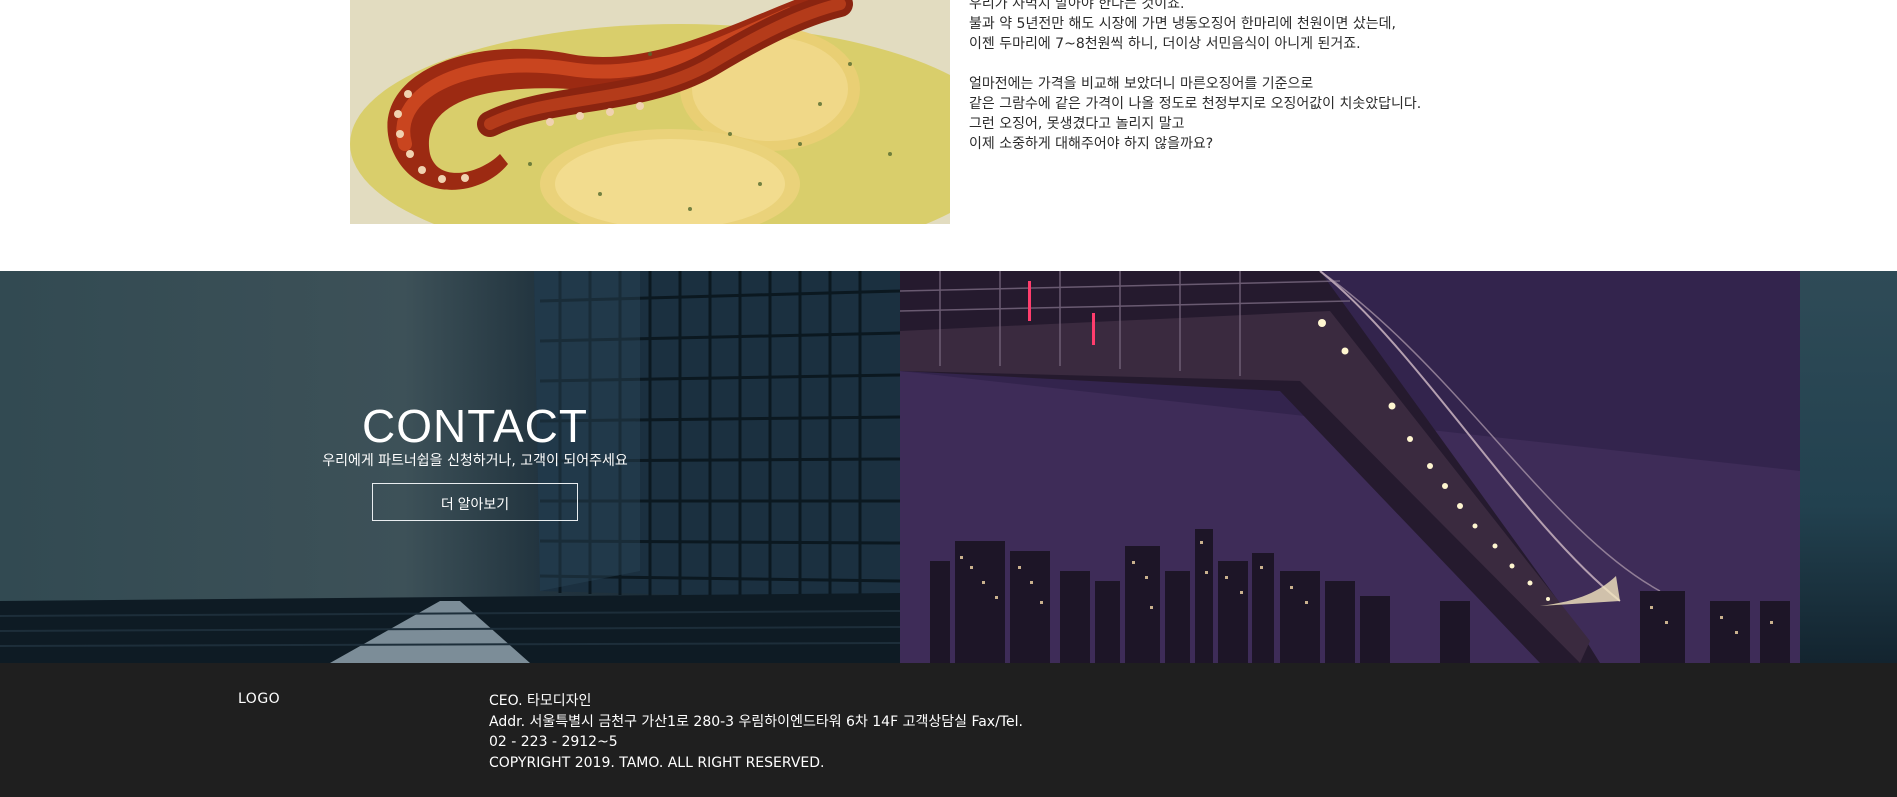 The height and width of the screenshot is (797, 1897). I want to click on octopus-illustration, so click(650, 112).